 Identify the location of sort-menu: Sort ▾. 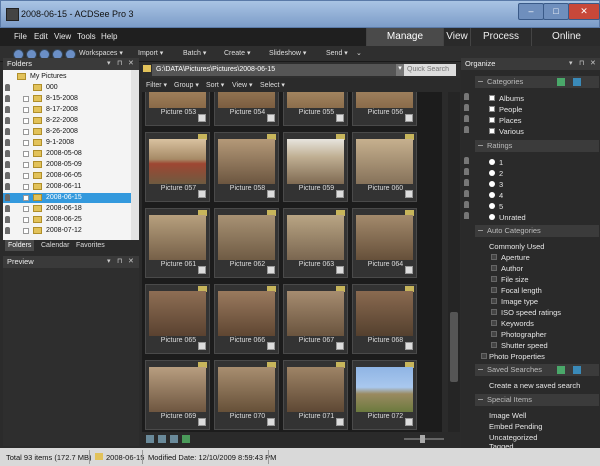
(215, 85).